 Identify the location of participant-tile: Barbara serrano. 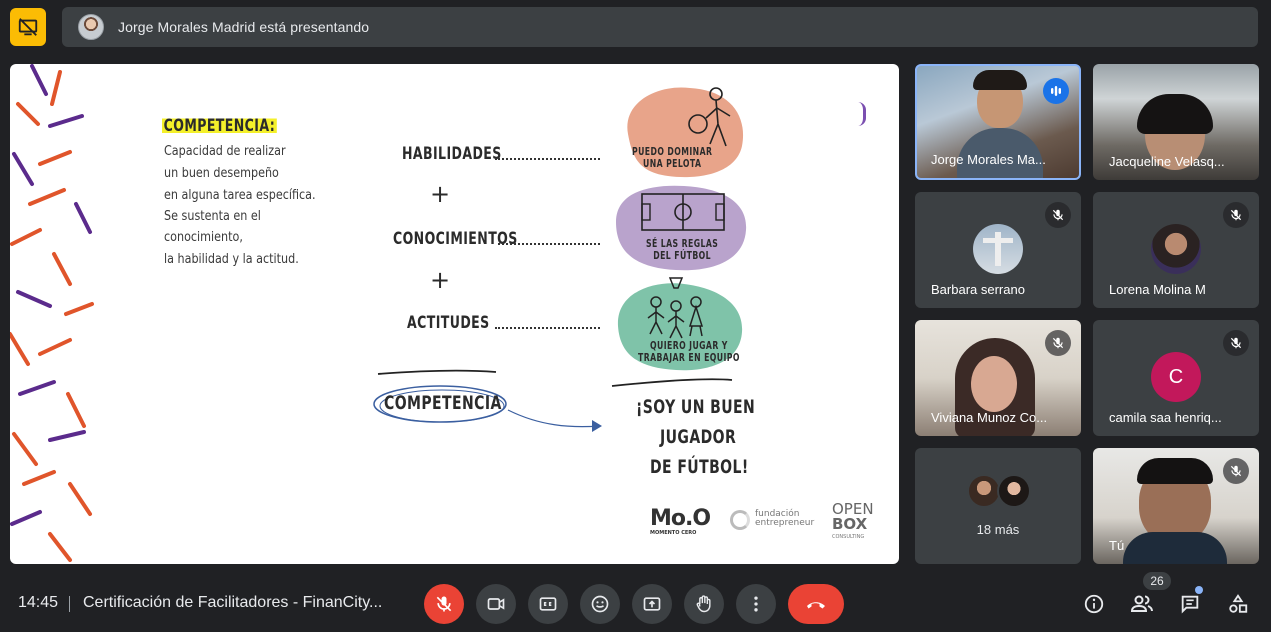
(998, 250).